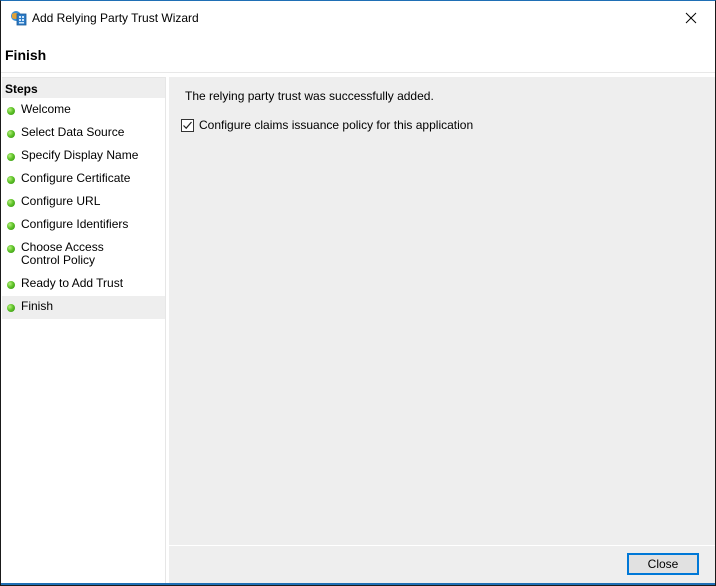 The width and height of the screenshot is (716, 586). I want to click on header-divider, so click(358, 72).